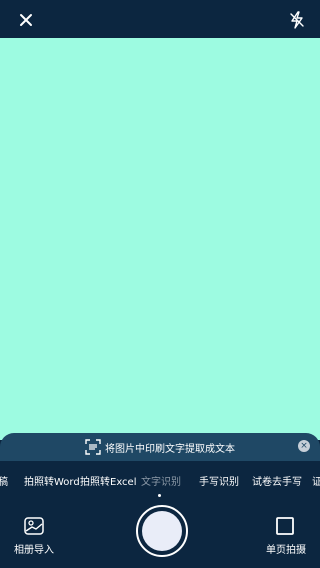 This screenshot has height=568, width=320. Describe the element at coordinates (277, 480) in the screenshot. I see `mode-item-remove-handwriting: 试卷去手写` at that location.